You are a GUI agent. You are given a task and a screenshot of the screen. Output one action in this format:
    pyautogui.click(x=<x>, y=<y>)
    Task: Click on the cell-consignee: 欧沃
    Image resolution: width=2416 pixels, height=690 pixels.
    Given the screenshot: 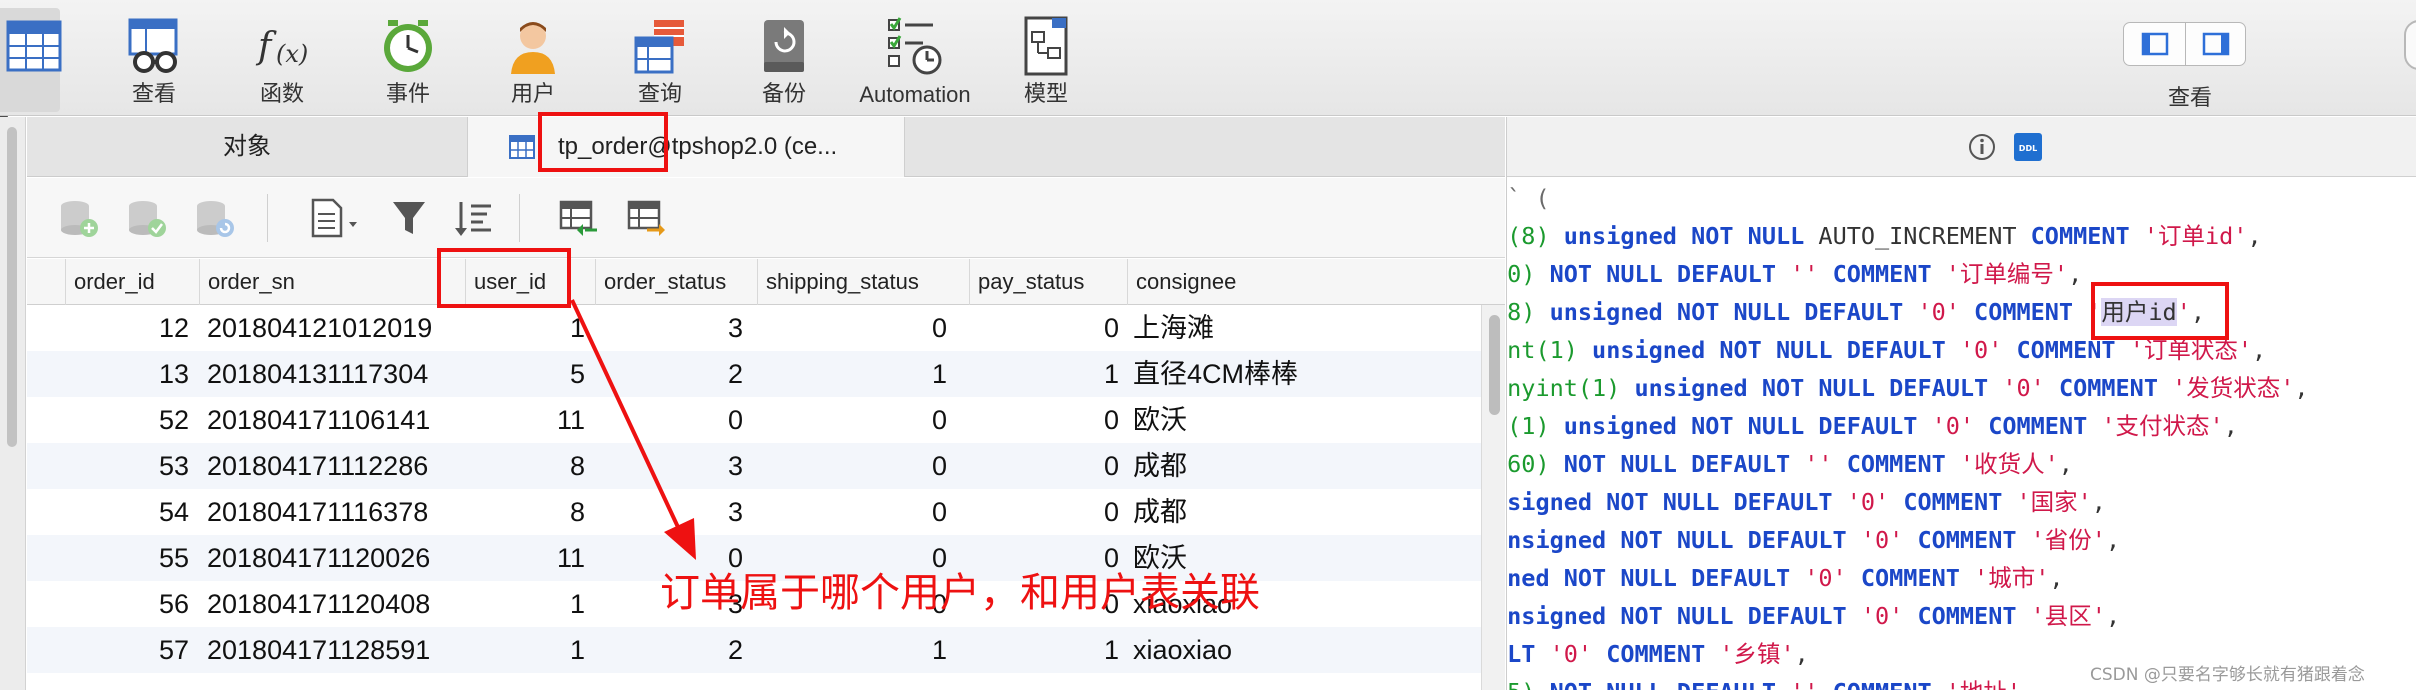 What is the action you would take?
    pyautogui.click(x=1304, y=420)
    